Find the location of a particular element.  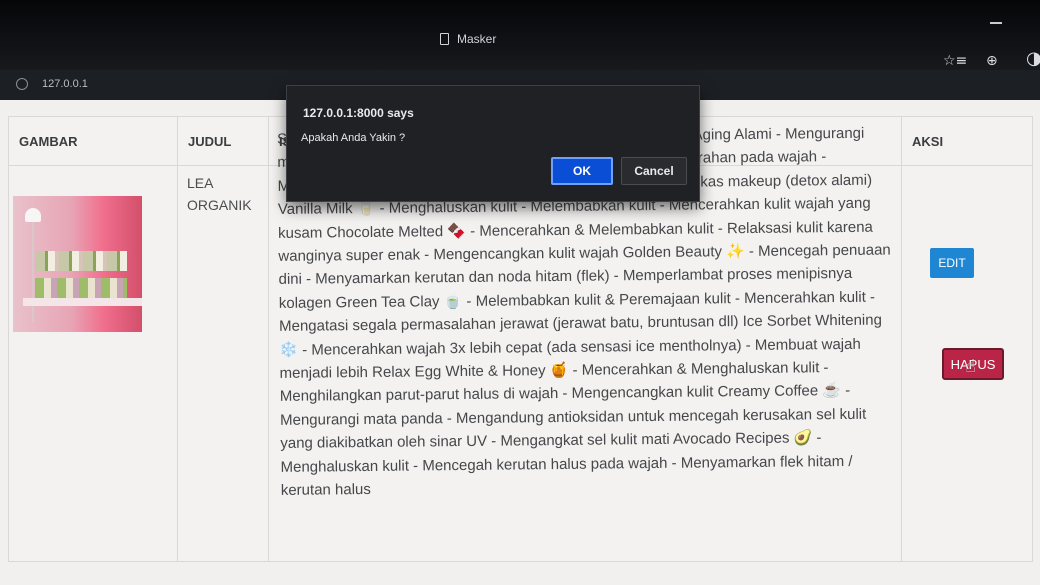

aksi-cell: EDIT HAPUS ☝ is located at coordinates (967, 363).